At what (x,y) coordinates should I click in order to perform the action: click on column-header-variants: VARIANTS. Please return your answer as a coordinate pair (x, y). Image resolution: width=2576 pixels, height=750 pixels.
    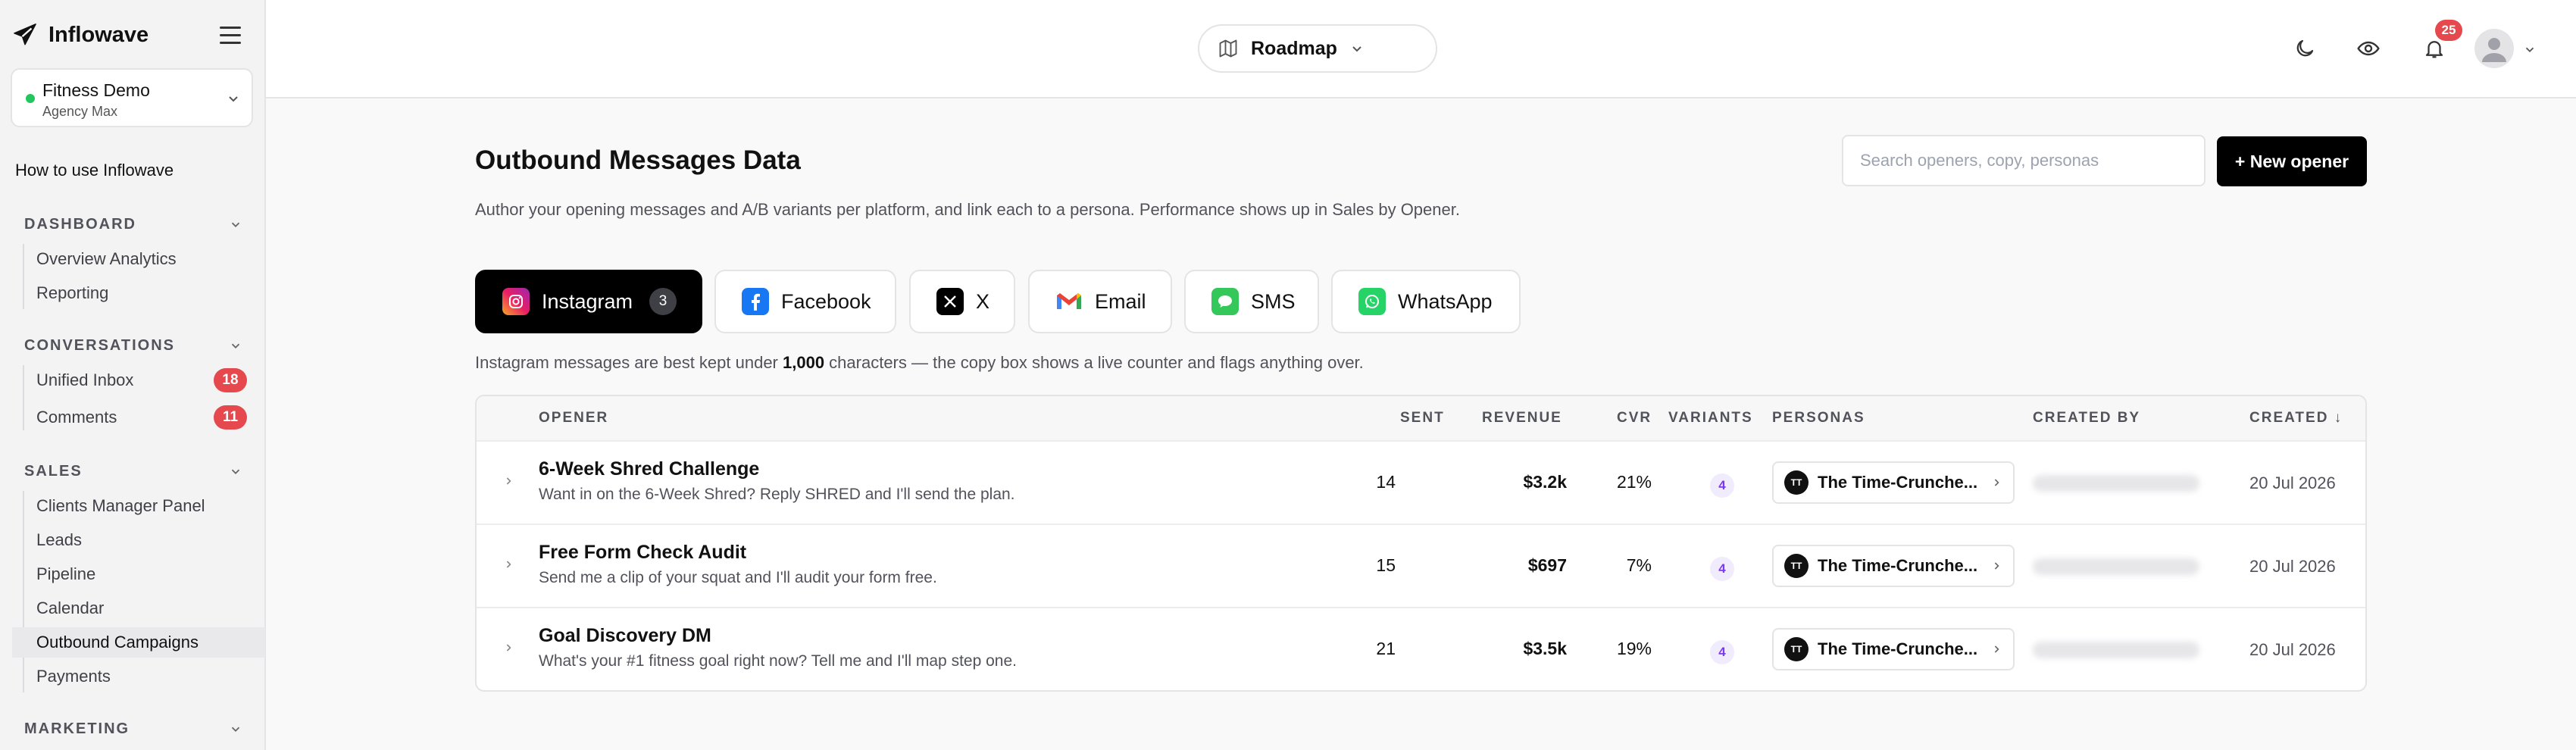
    Looking at the image, I should click on (1711, 419).